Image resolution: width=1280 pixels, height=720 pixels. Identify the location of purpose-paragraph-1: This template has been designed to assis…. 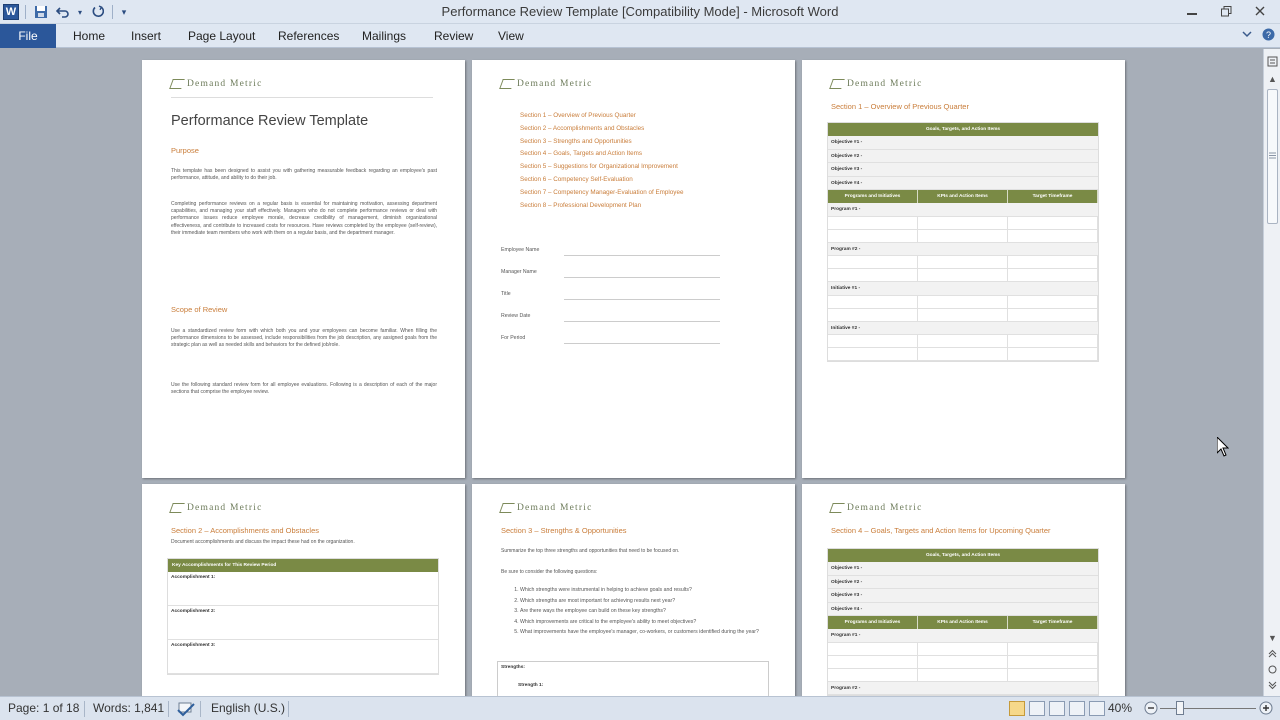
(304, 175).